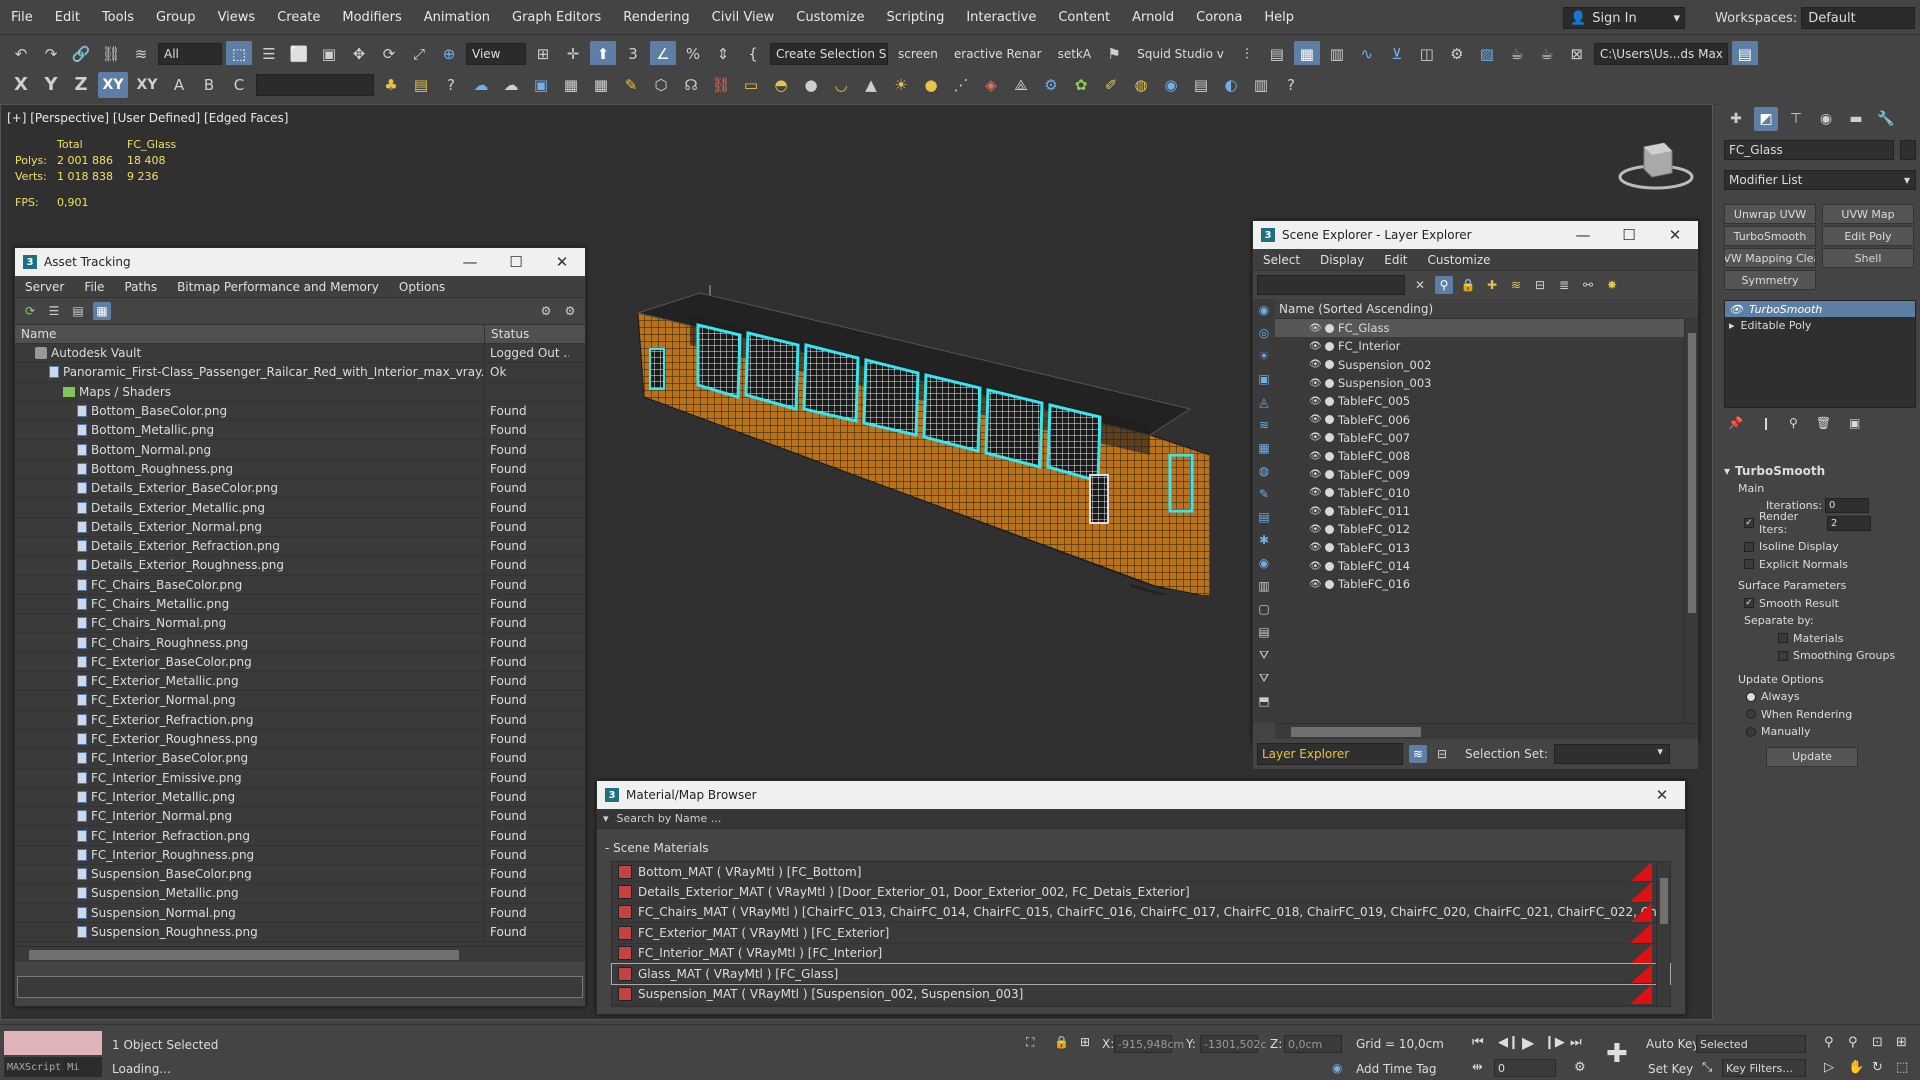 Image resolution: width=1920 pixels, height=1080 pixels. Describe the element at coordinates (1656, 165) in the screenshot. I see `viewcube-icon` at that location.